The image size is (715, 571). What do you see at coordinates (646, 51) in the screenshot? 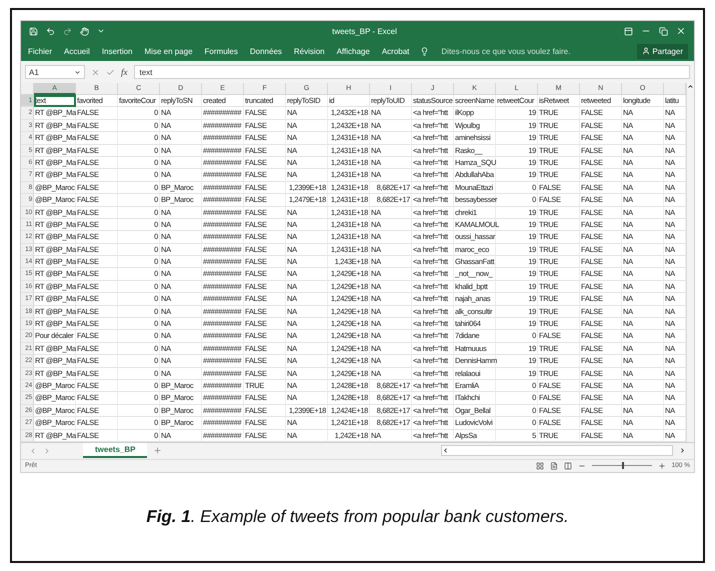
I see `person-icon` at bounding box center [646, 51].